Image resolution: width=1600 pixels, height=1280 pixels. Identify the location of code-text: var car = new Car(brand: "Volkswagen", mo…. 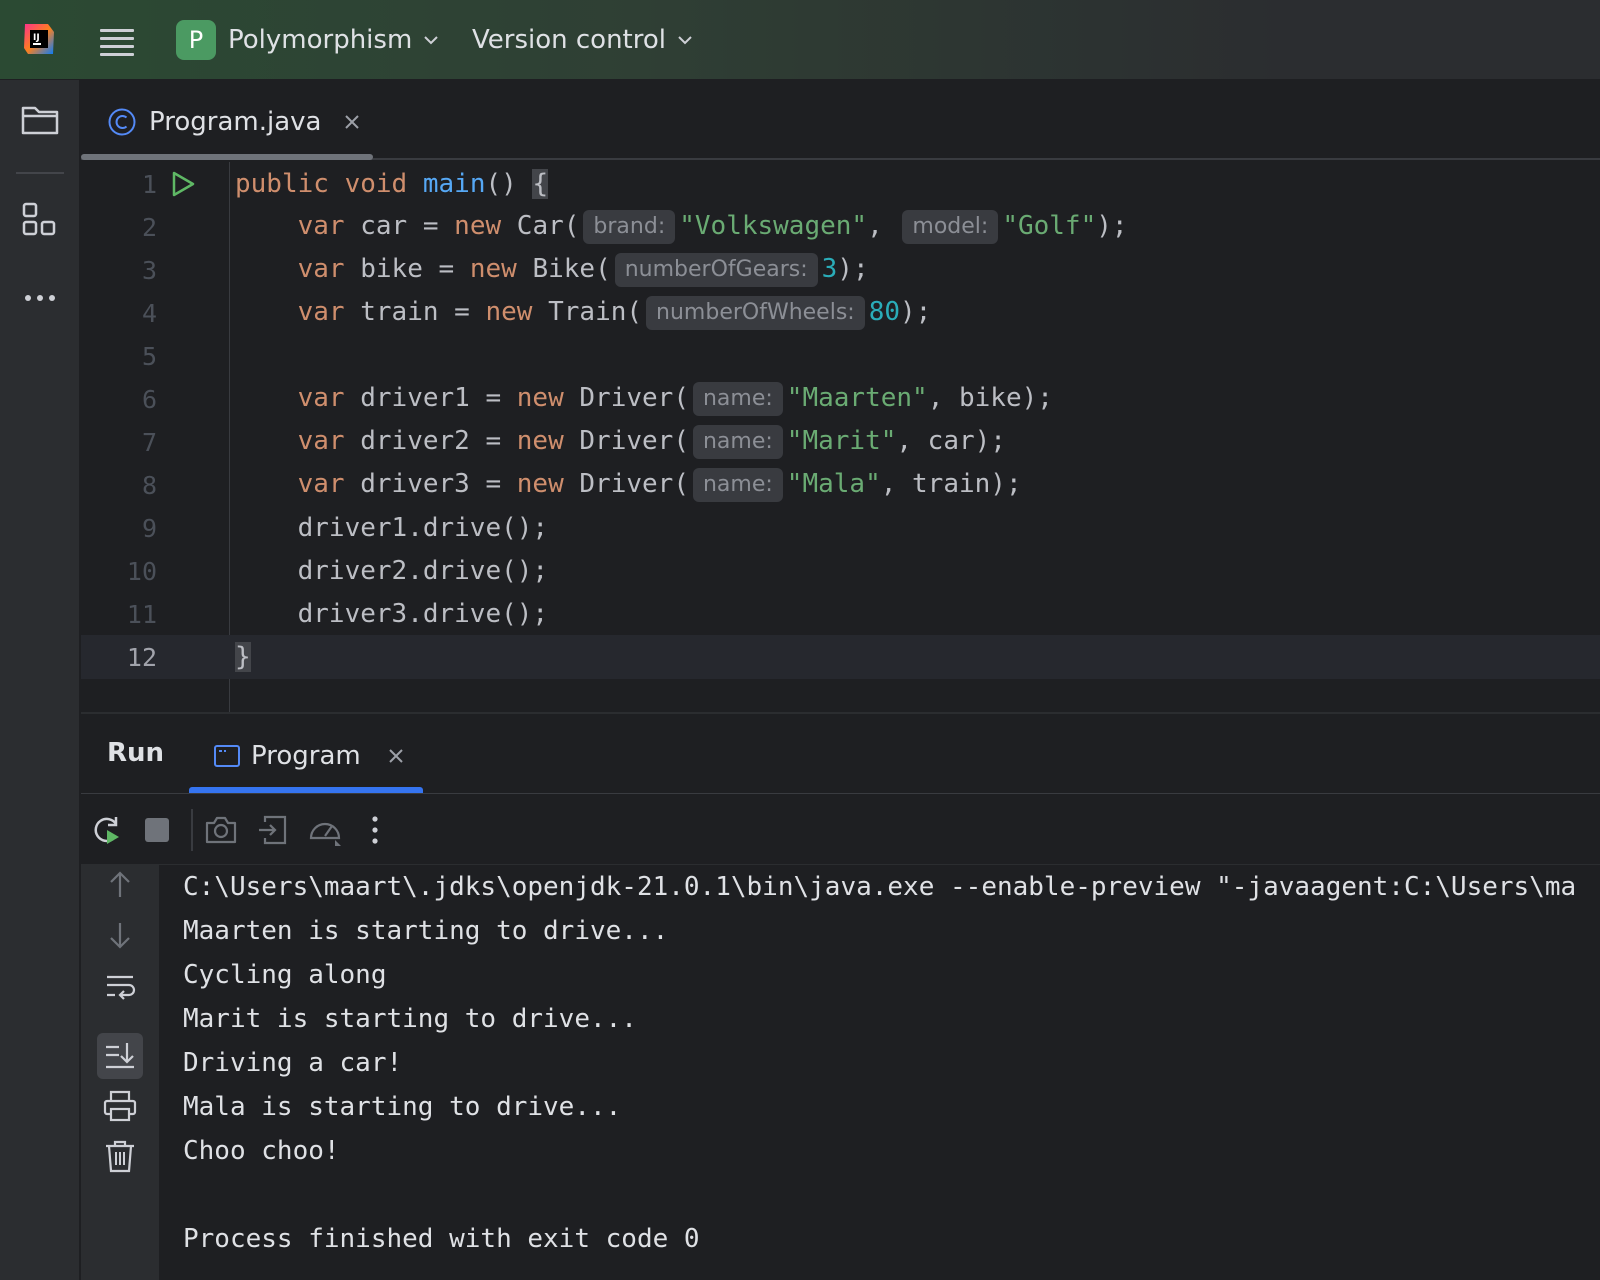
(681, 227).